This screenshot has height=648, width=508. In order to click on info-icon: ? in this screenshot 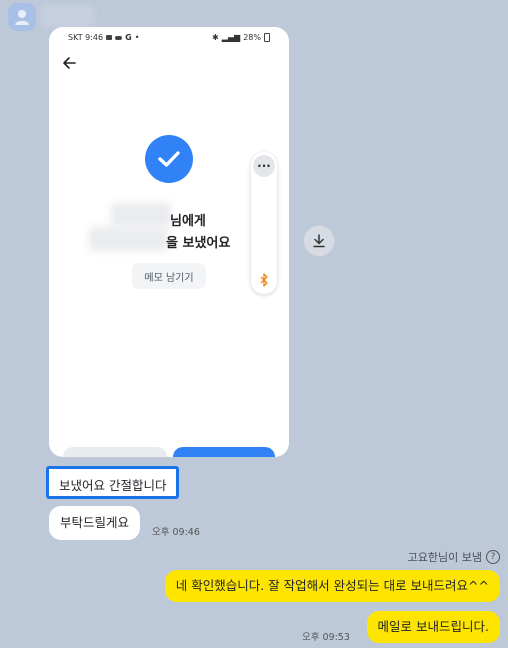, I will do `click(493, 557)`.